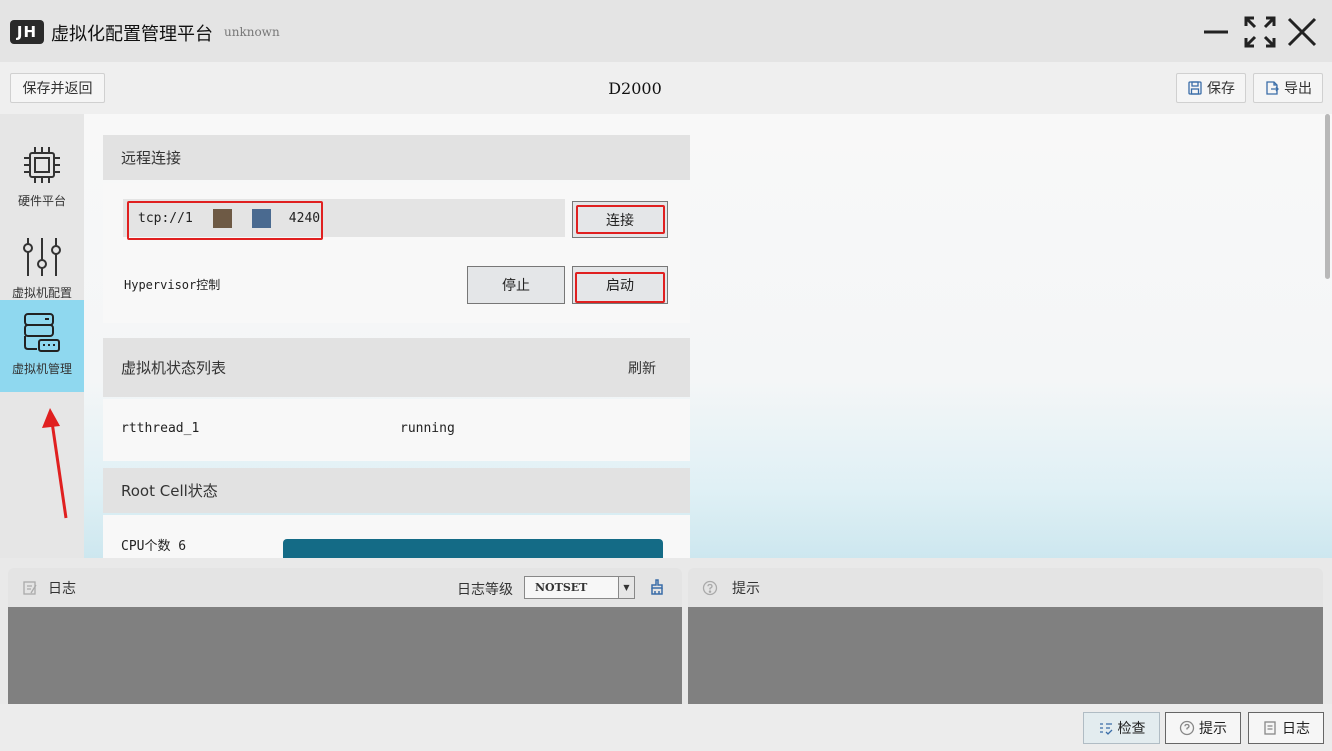 Image resolution: width=1332 pixels, height=751 pixels. I want to click on hint-button: 提示, so click(1203, 728).